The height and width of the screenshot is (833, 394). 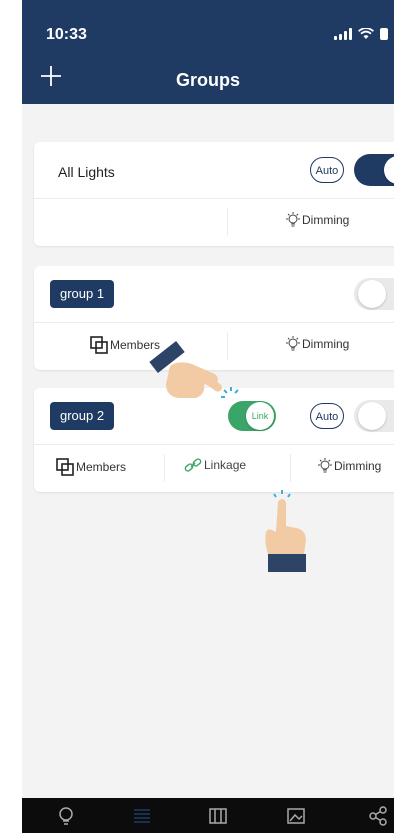 What do you see at coordinates (218, 816) in the screenshot?
I see `scenes-icon` at bounding box center [218, 816].